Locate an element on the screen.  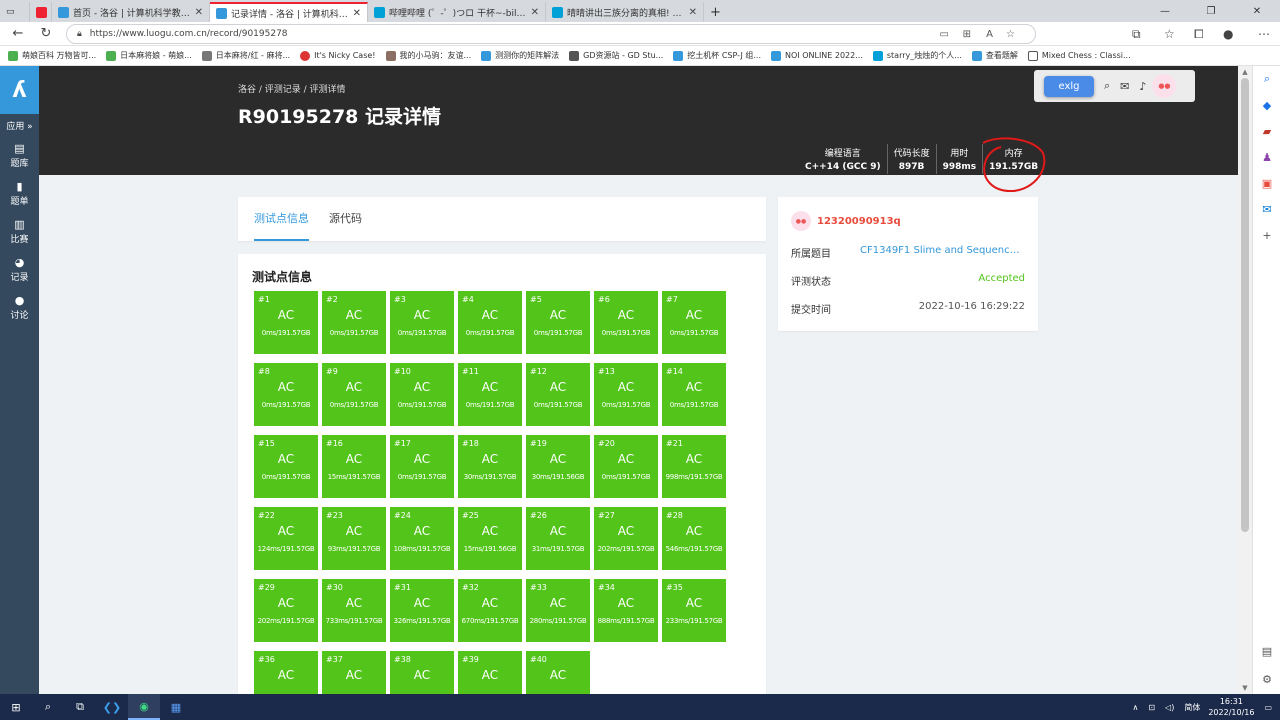
testcase-card: #32 AC 670ms/191.57GB is located at coordinates (490, 610).